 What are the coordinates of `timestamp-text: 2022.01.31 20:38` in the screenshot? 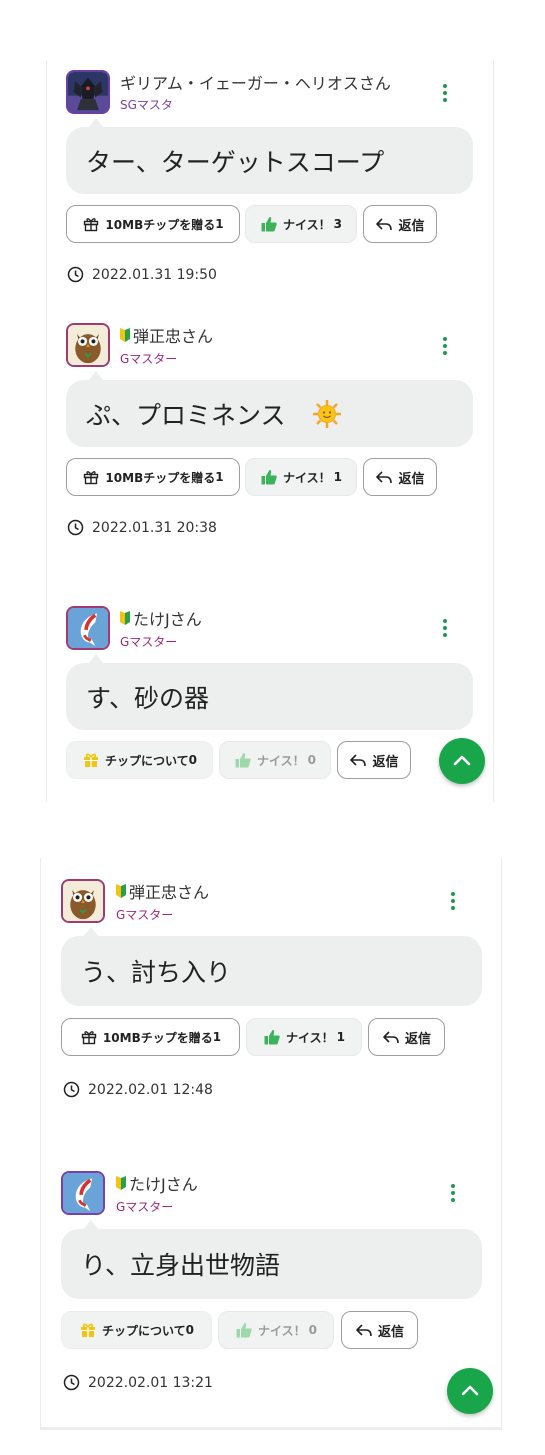 It's located at (154, 527).